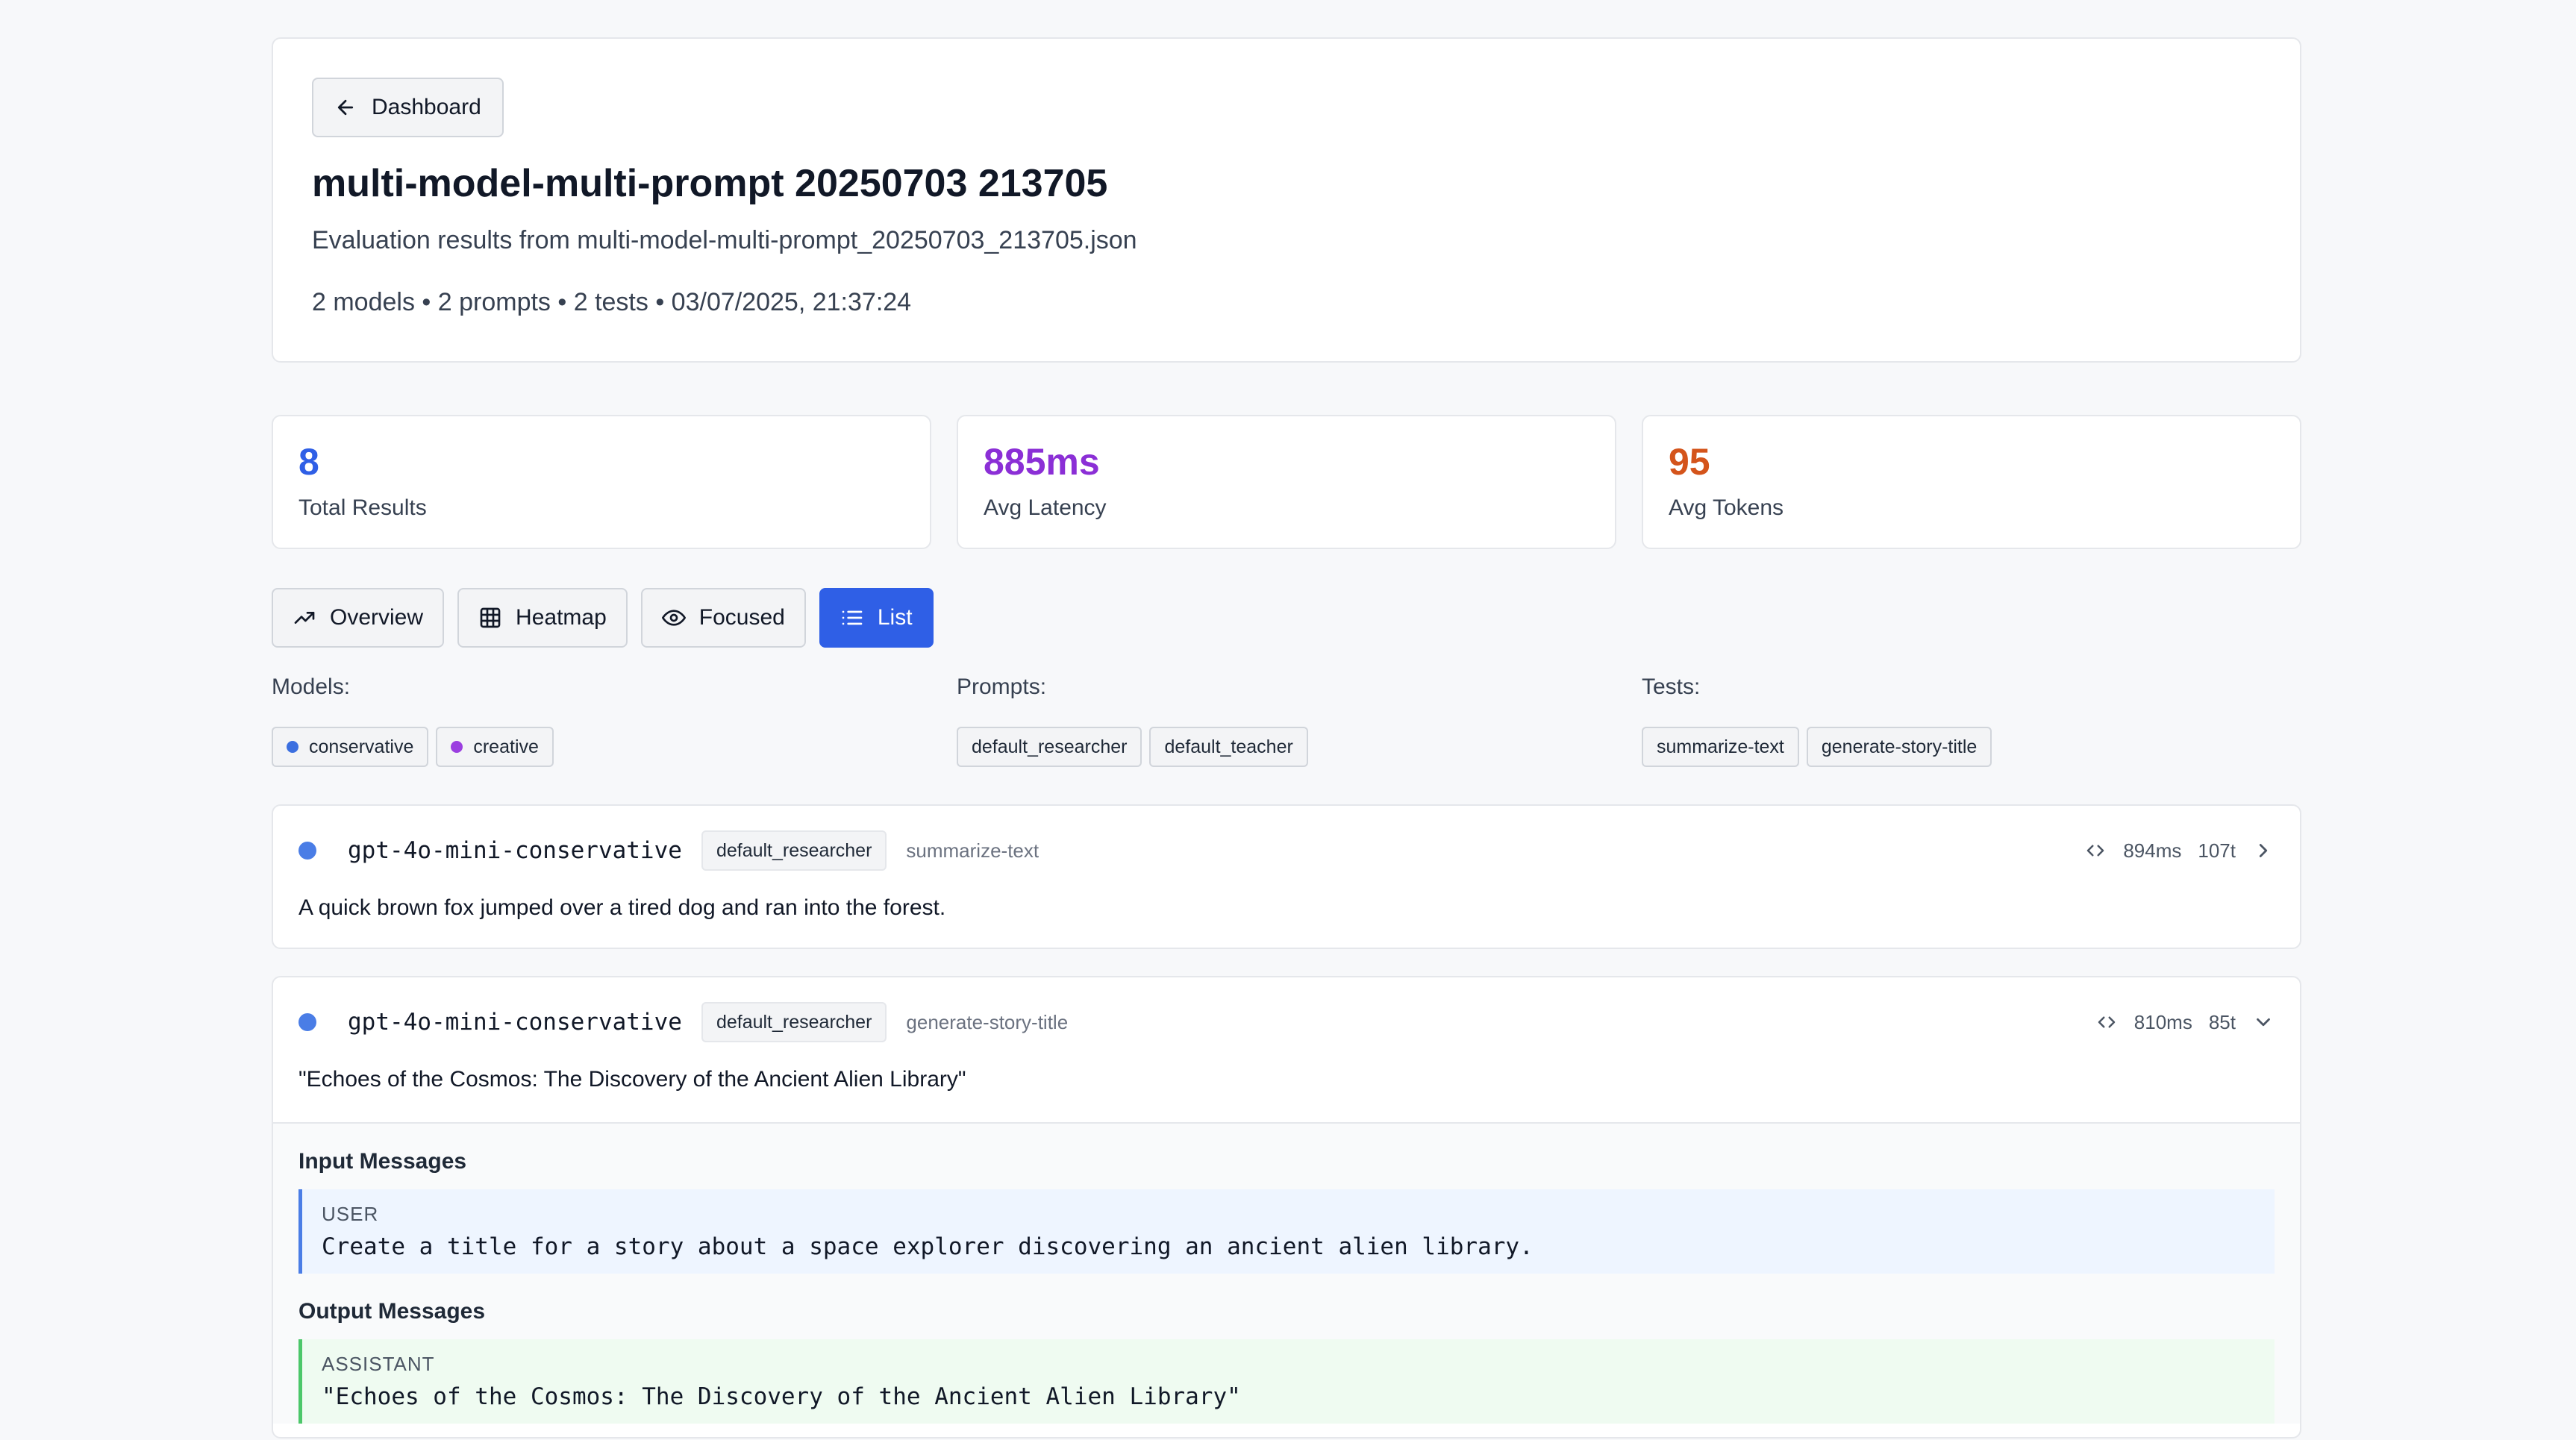  What do you see at coordinates (377, 617) in the screenshot?
I see `tab-label: Overview` at bounding box center [377, 617].